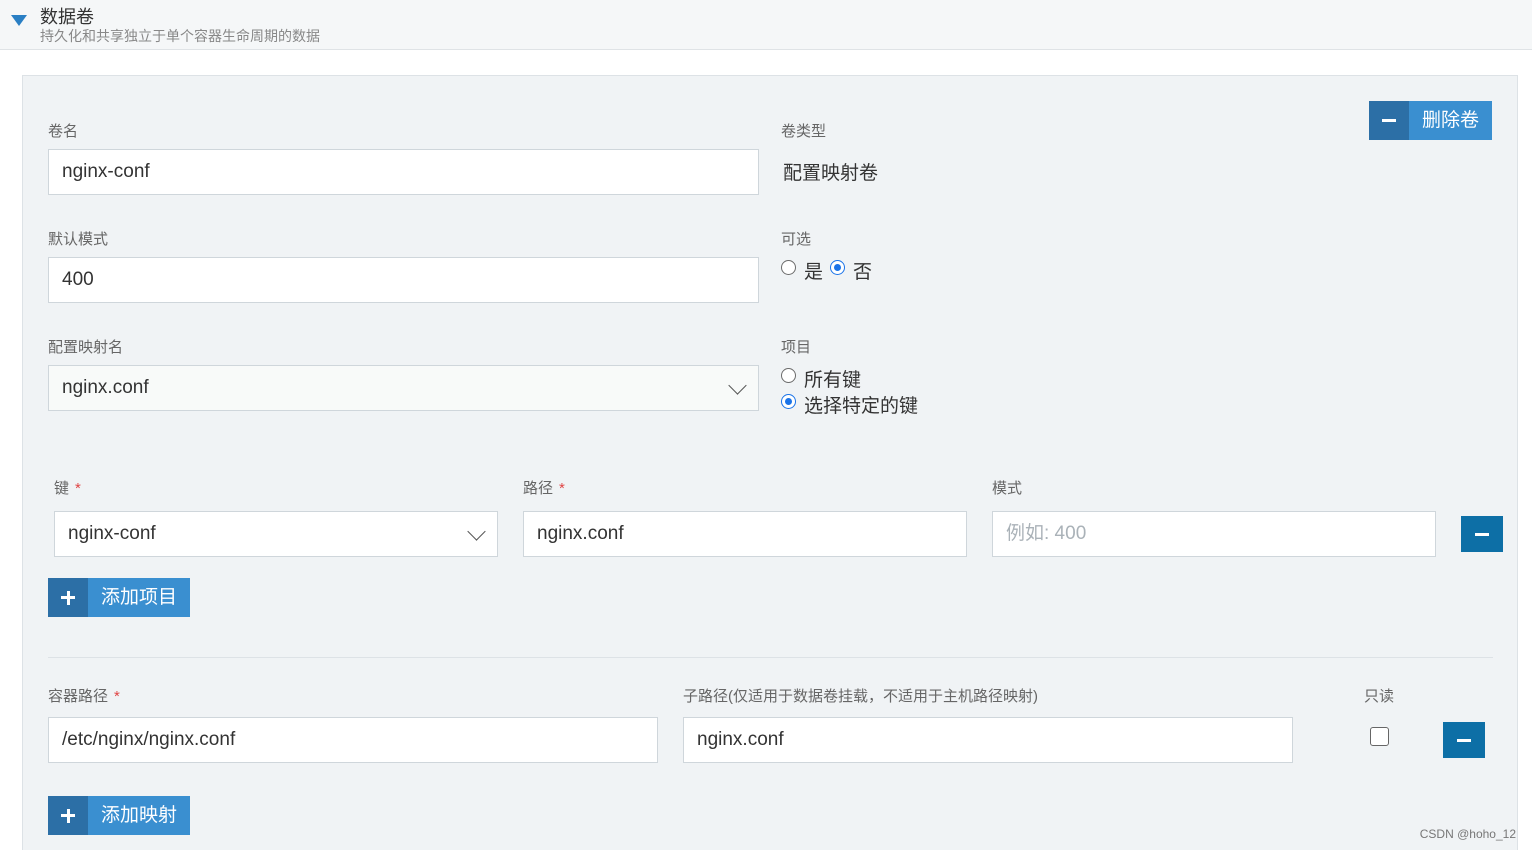 The height and width of the screenshot is (850, 1532). What do you see at coordinates (1467, 834) in the screenshot?
I see `watermark: CSDN @hoho_12` at bounding box center [1467, 834].